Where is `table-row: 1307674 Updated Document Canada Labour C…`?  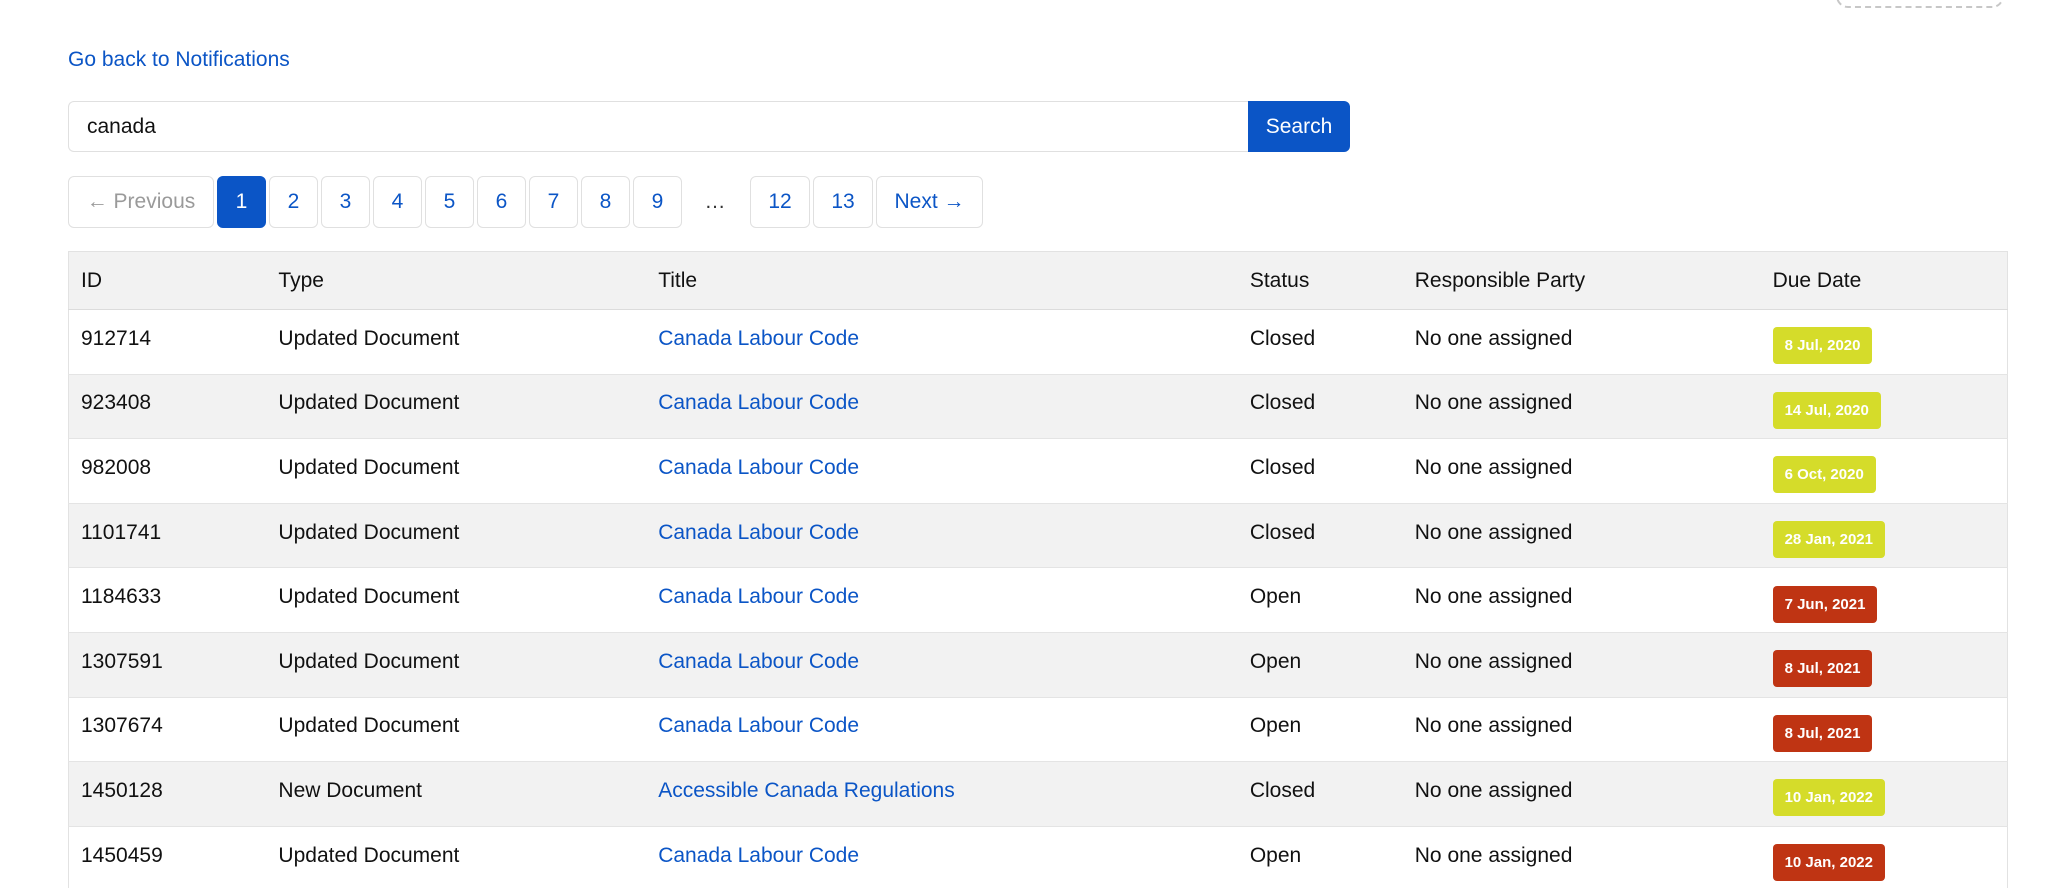 table-row: 1307674 Updated Document Canada Labour C… is located at coordinates (1038, 729).